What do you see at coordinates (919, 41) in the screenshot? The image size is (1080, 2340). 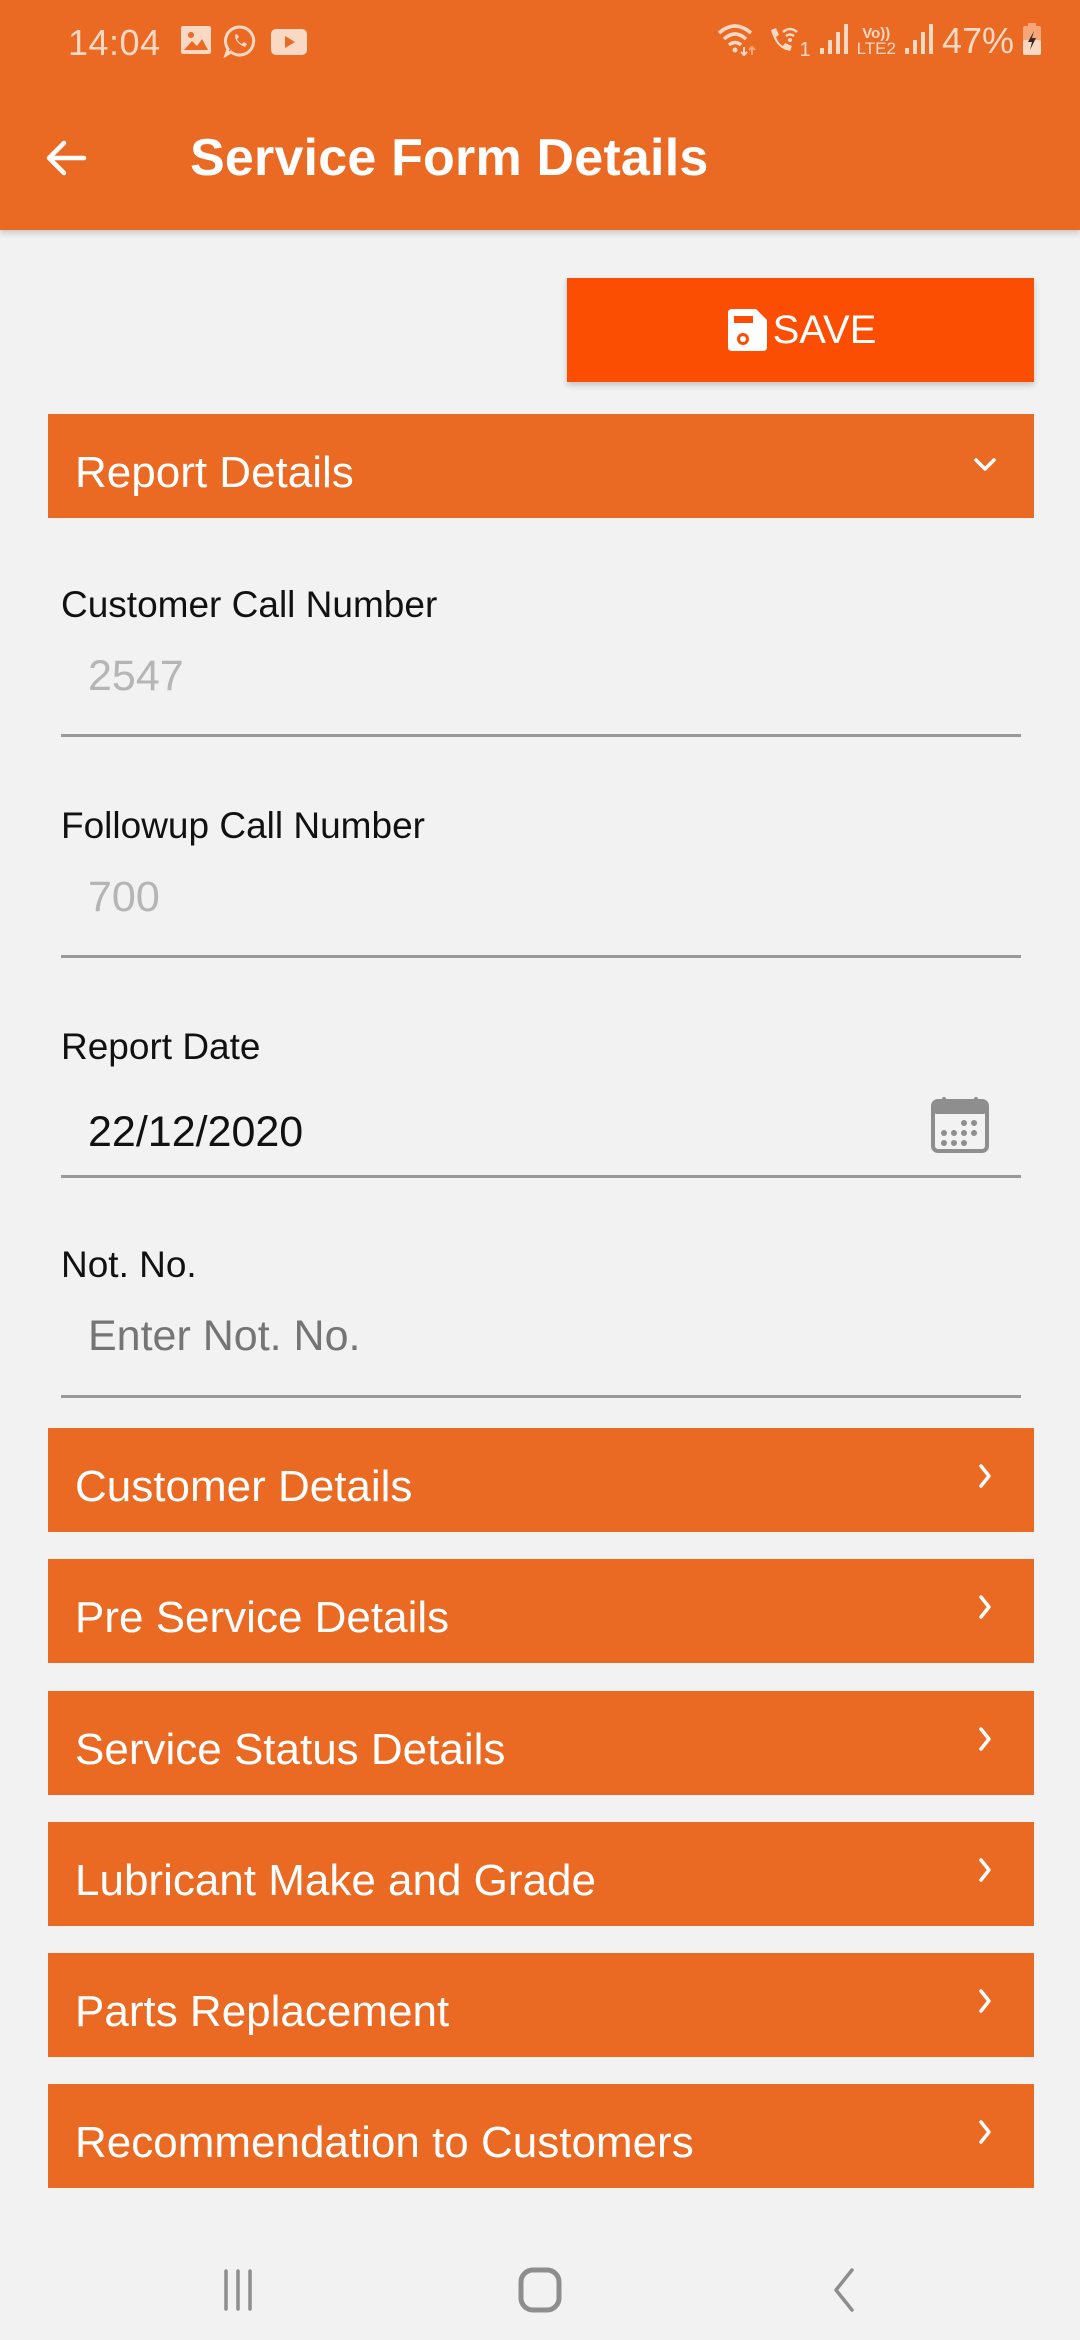 I see `signal-sim2-icon` at bounding box center [919, 41].